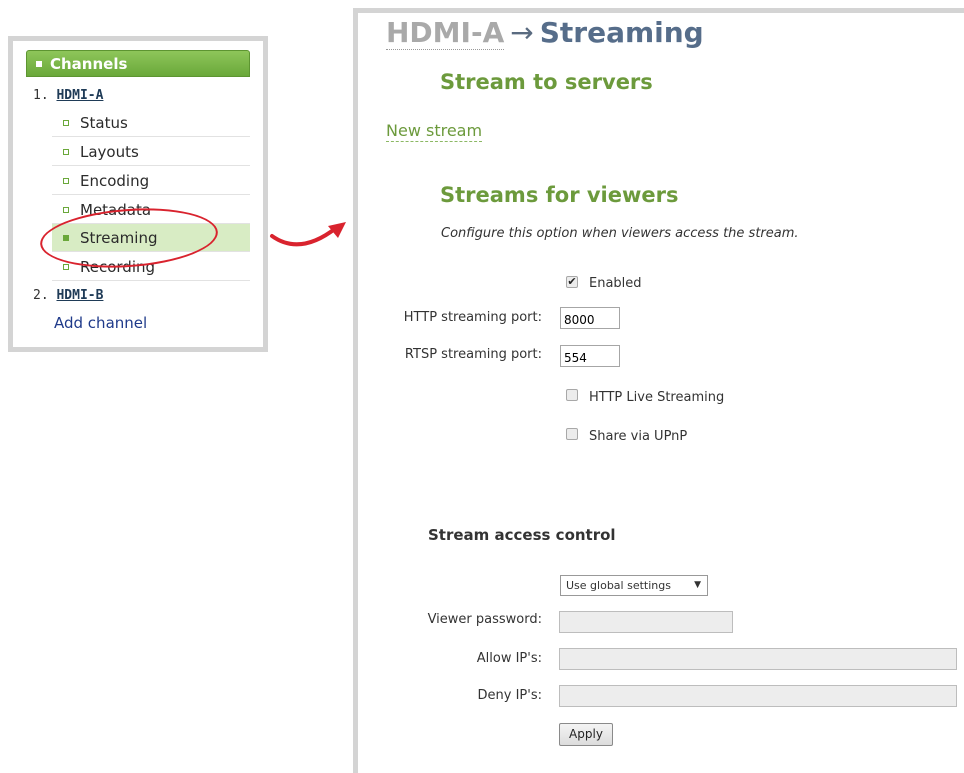  What do you see at coordinates (509, 658) in the screenshot?
I see `allow-ips-label: Allow IP's:` at bounding box center [509, 658].